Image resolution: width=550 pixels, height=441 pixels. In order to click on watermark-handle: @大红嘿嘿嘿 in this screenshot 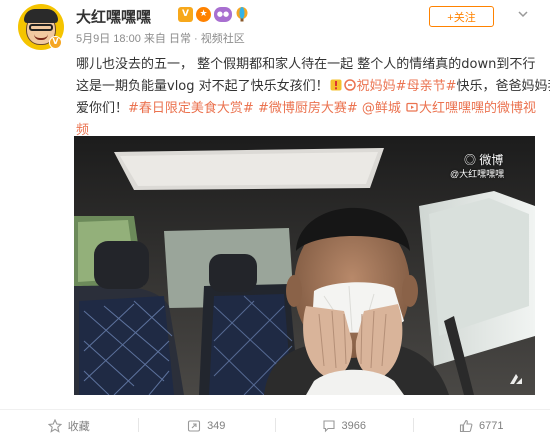, I will do `click(477, 174)`.